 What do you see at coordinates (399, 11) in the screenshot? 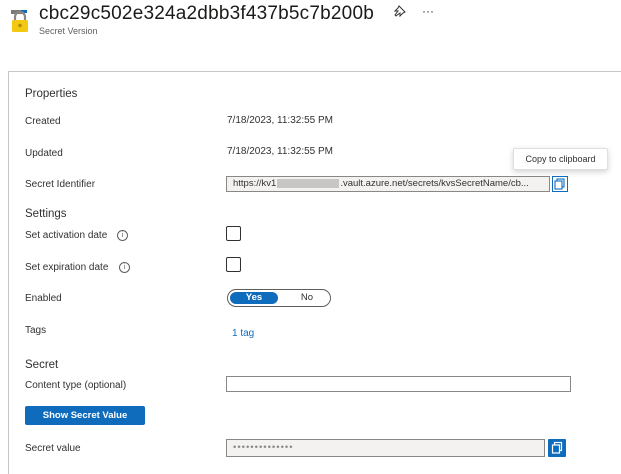
I see `pin-icon` at bounding box center [399, 11].